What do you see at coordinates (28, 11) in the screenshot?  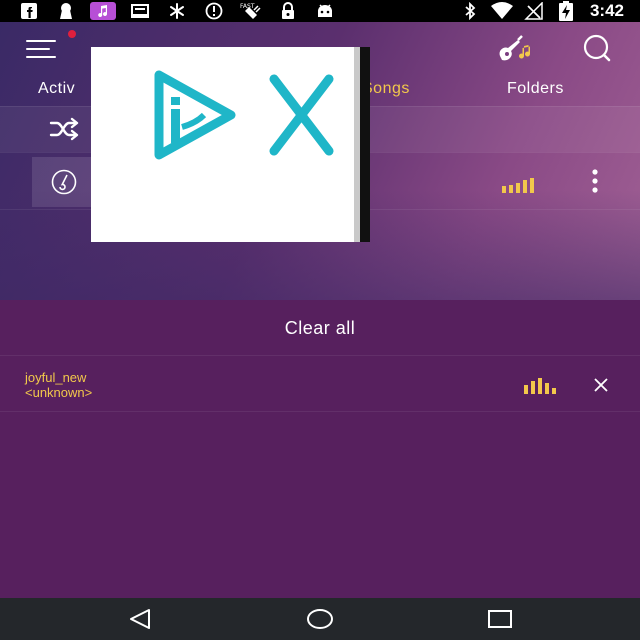 I see `facebook-icon` at bounding box center [28, 11].